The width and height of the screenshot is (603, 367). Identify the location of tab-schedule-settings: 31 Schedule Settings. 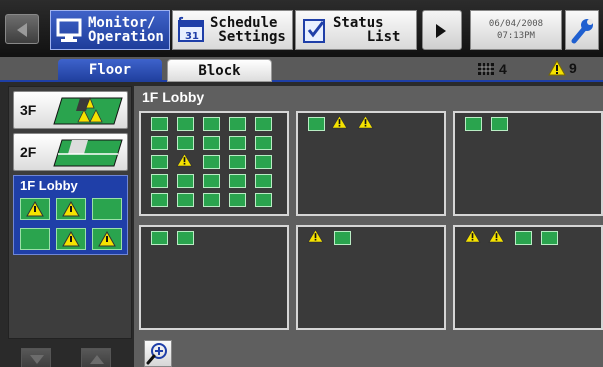
(232, 30).